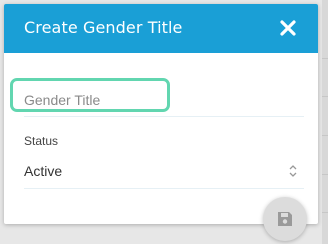 The width and height of the screenshot is (328, 244). Describe the element at coordinates (164, 172) in the screenshot. I see `status-select: Active` at that location.